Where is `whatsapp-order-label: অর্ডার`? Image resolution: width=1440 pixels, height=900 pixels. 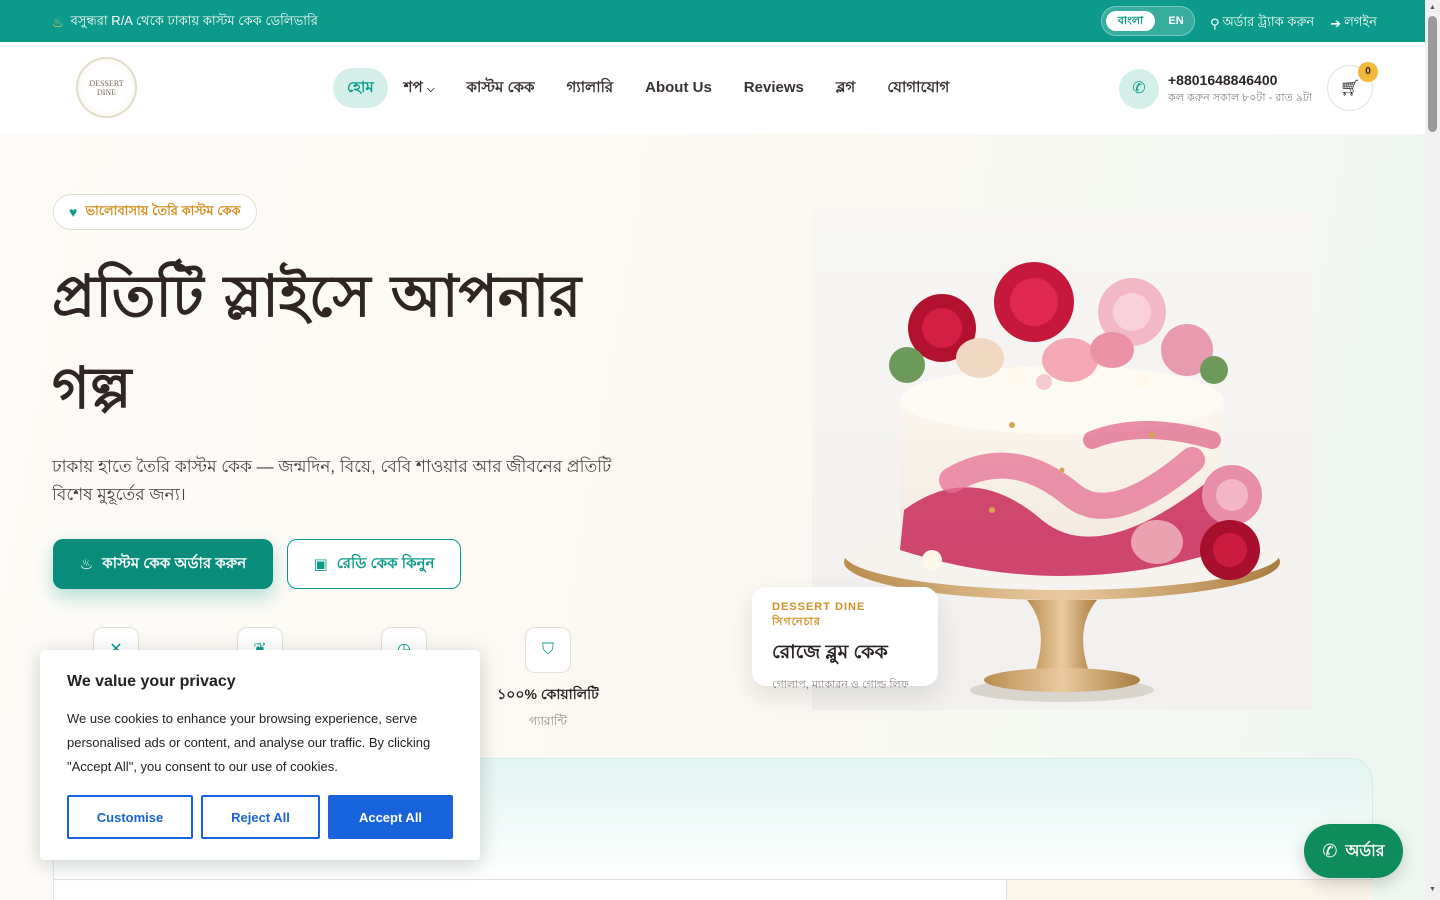 whatsapp-order-label: অর্ডার is located at coordinates (1365, 851).